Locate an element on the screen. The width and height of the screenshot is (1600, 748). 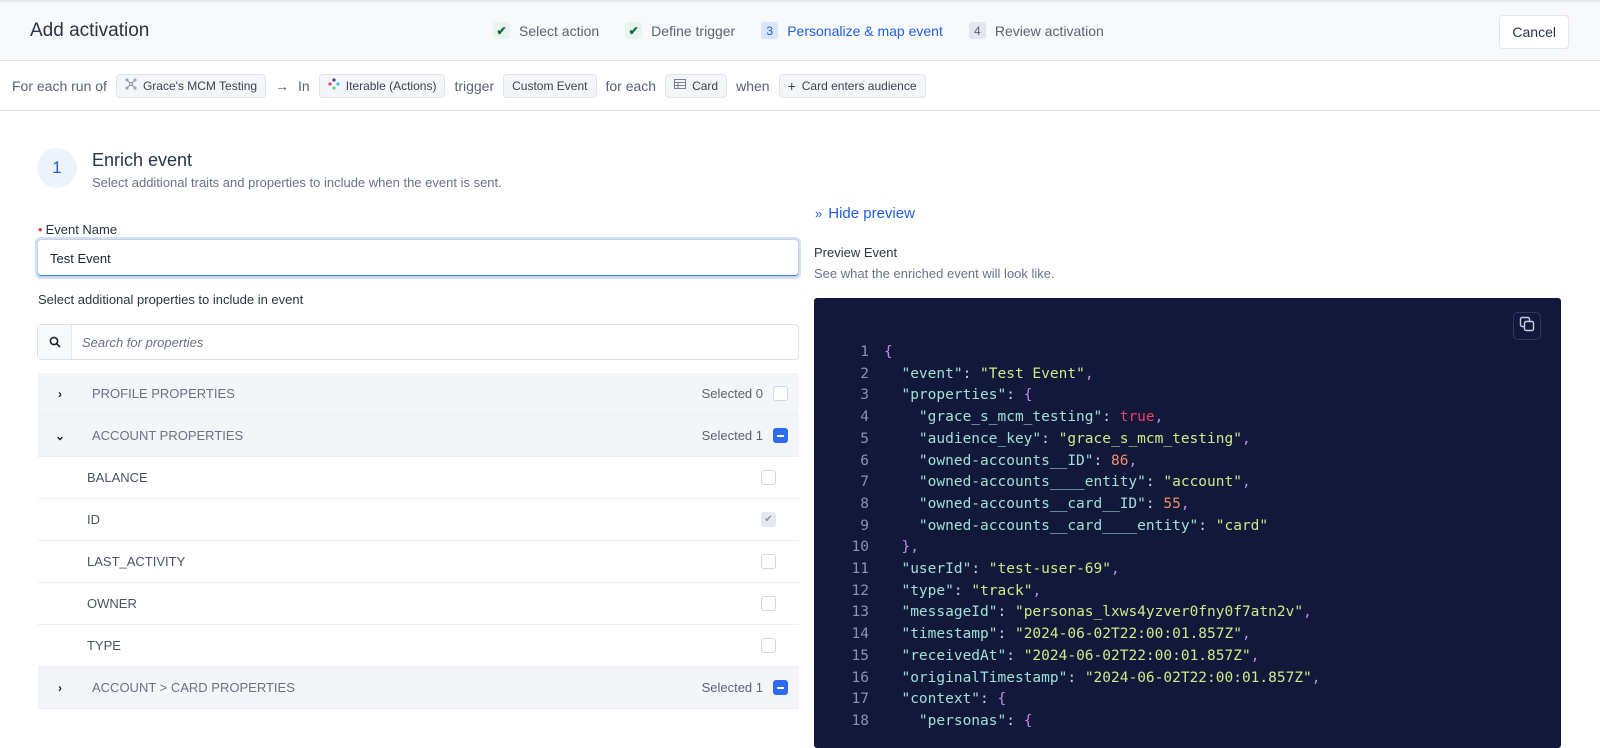
property-label: TYPE is located at coordinates (104, 645).